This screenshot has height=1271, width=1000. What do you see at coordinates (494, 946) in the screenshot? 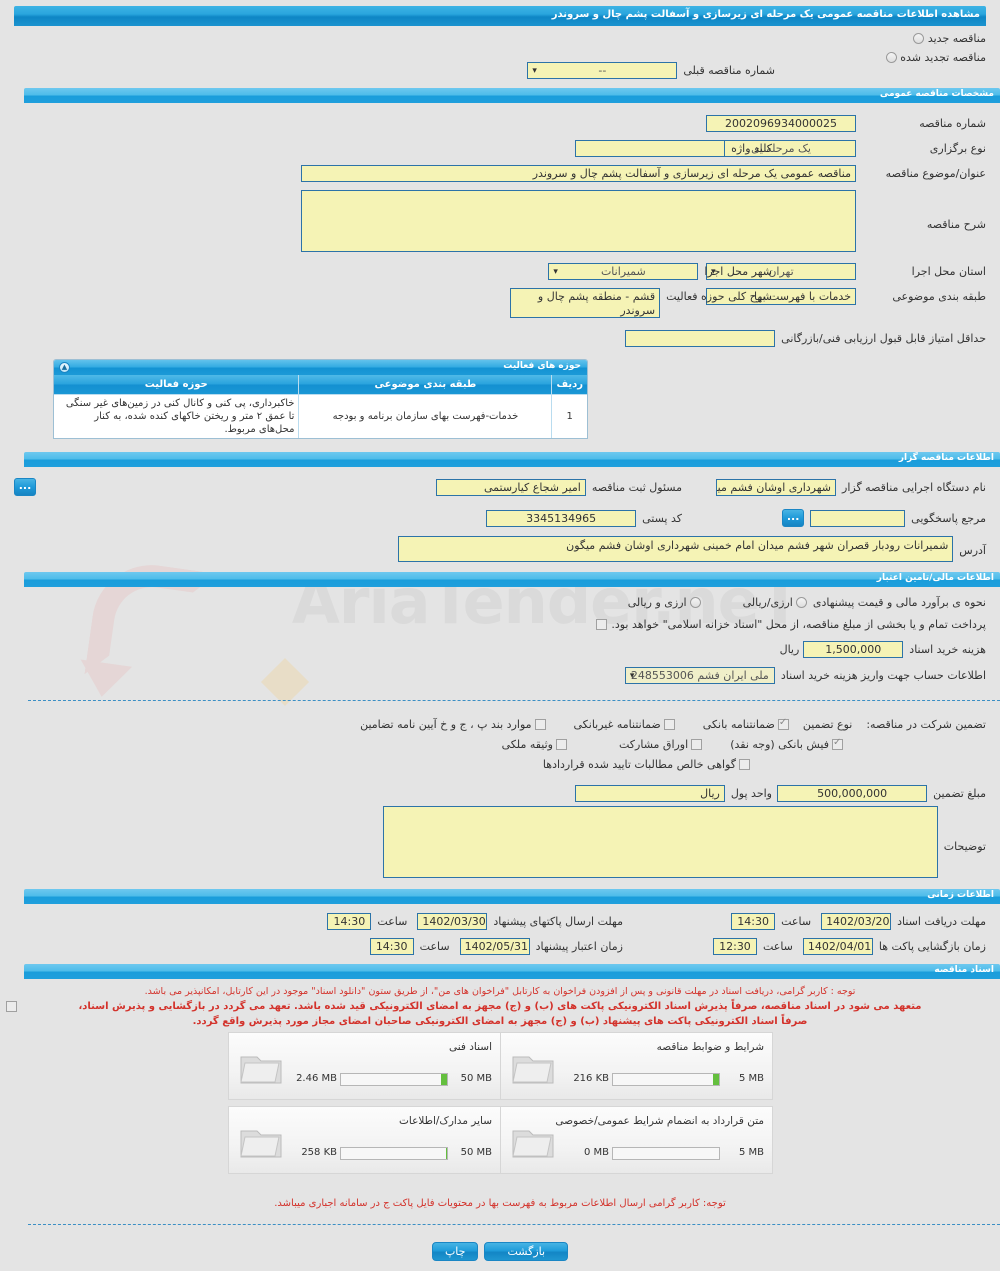
I see `validity-date-input: 1402/05/31` at bounding box center [494, 946].